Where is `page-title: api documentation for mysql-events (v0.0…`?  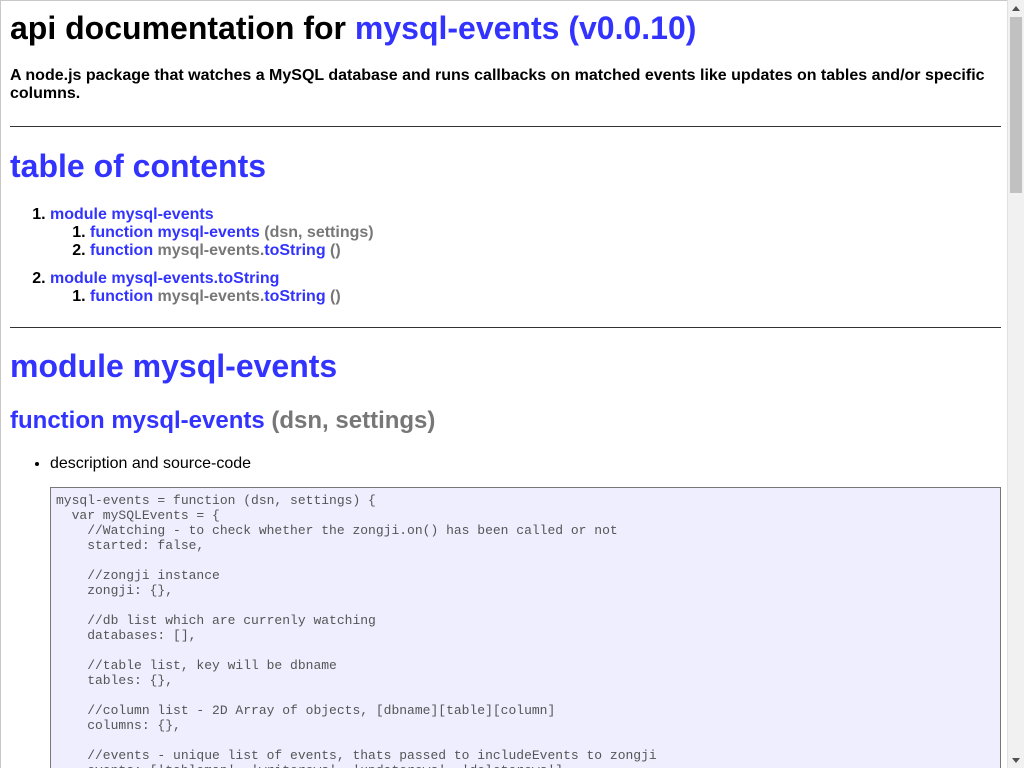 page-title: api documentation for mysql-events (v0.0… is located at coordinates (353, 28).